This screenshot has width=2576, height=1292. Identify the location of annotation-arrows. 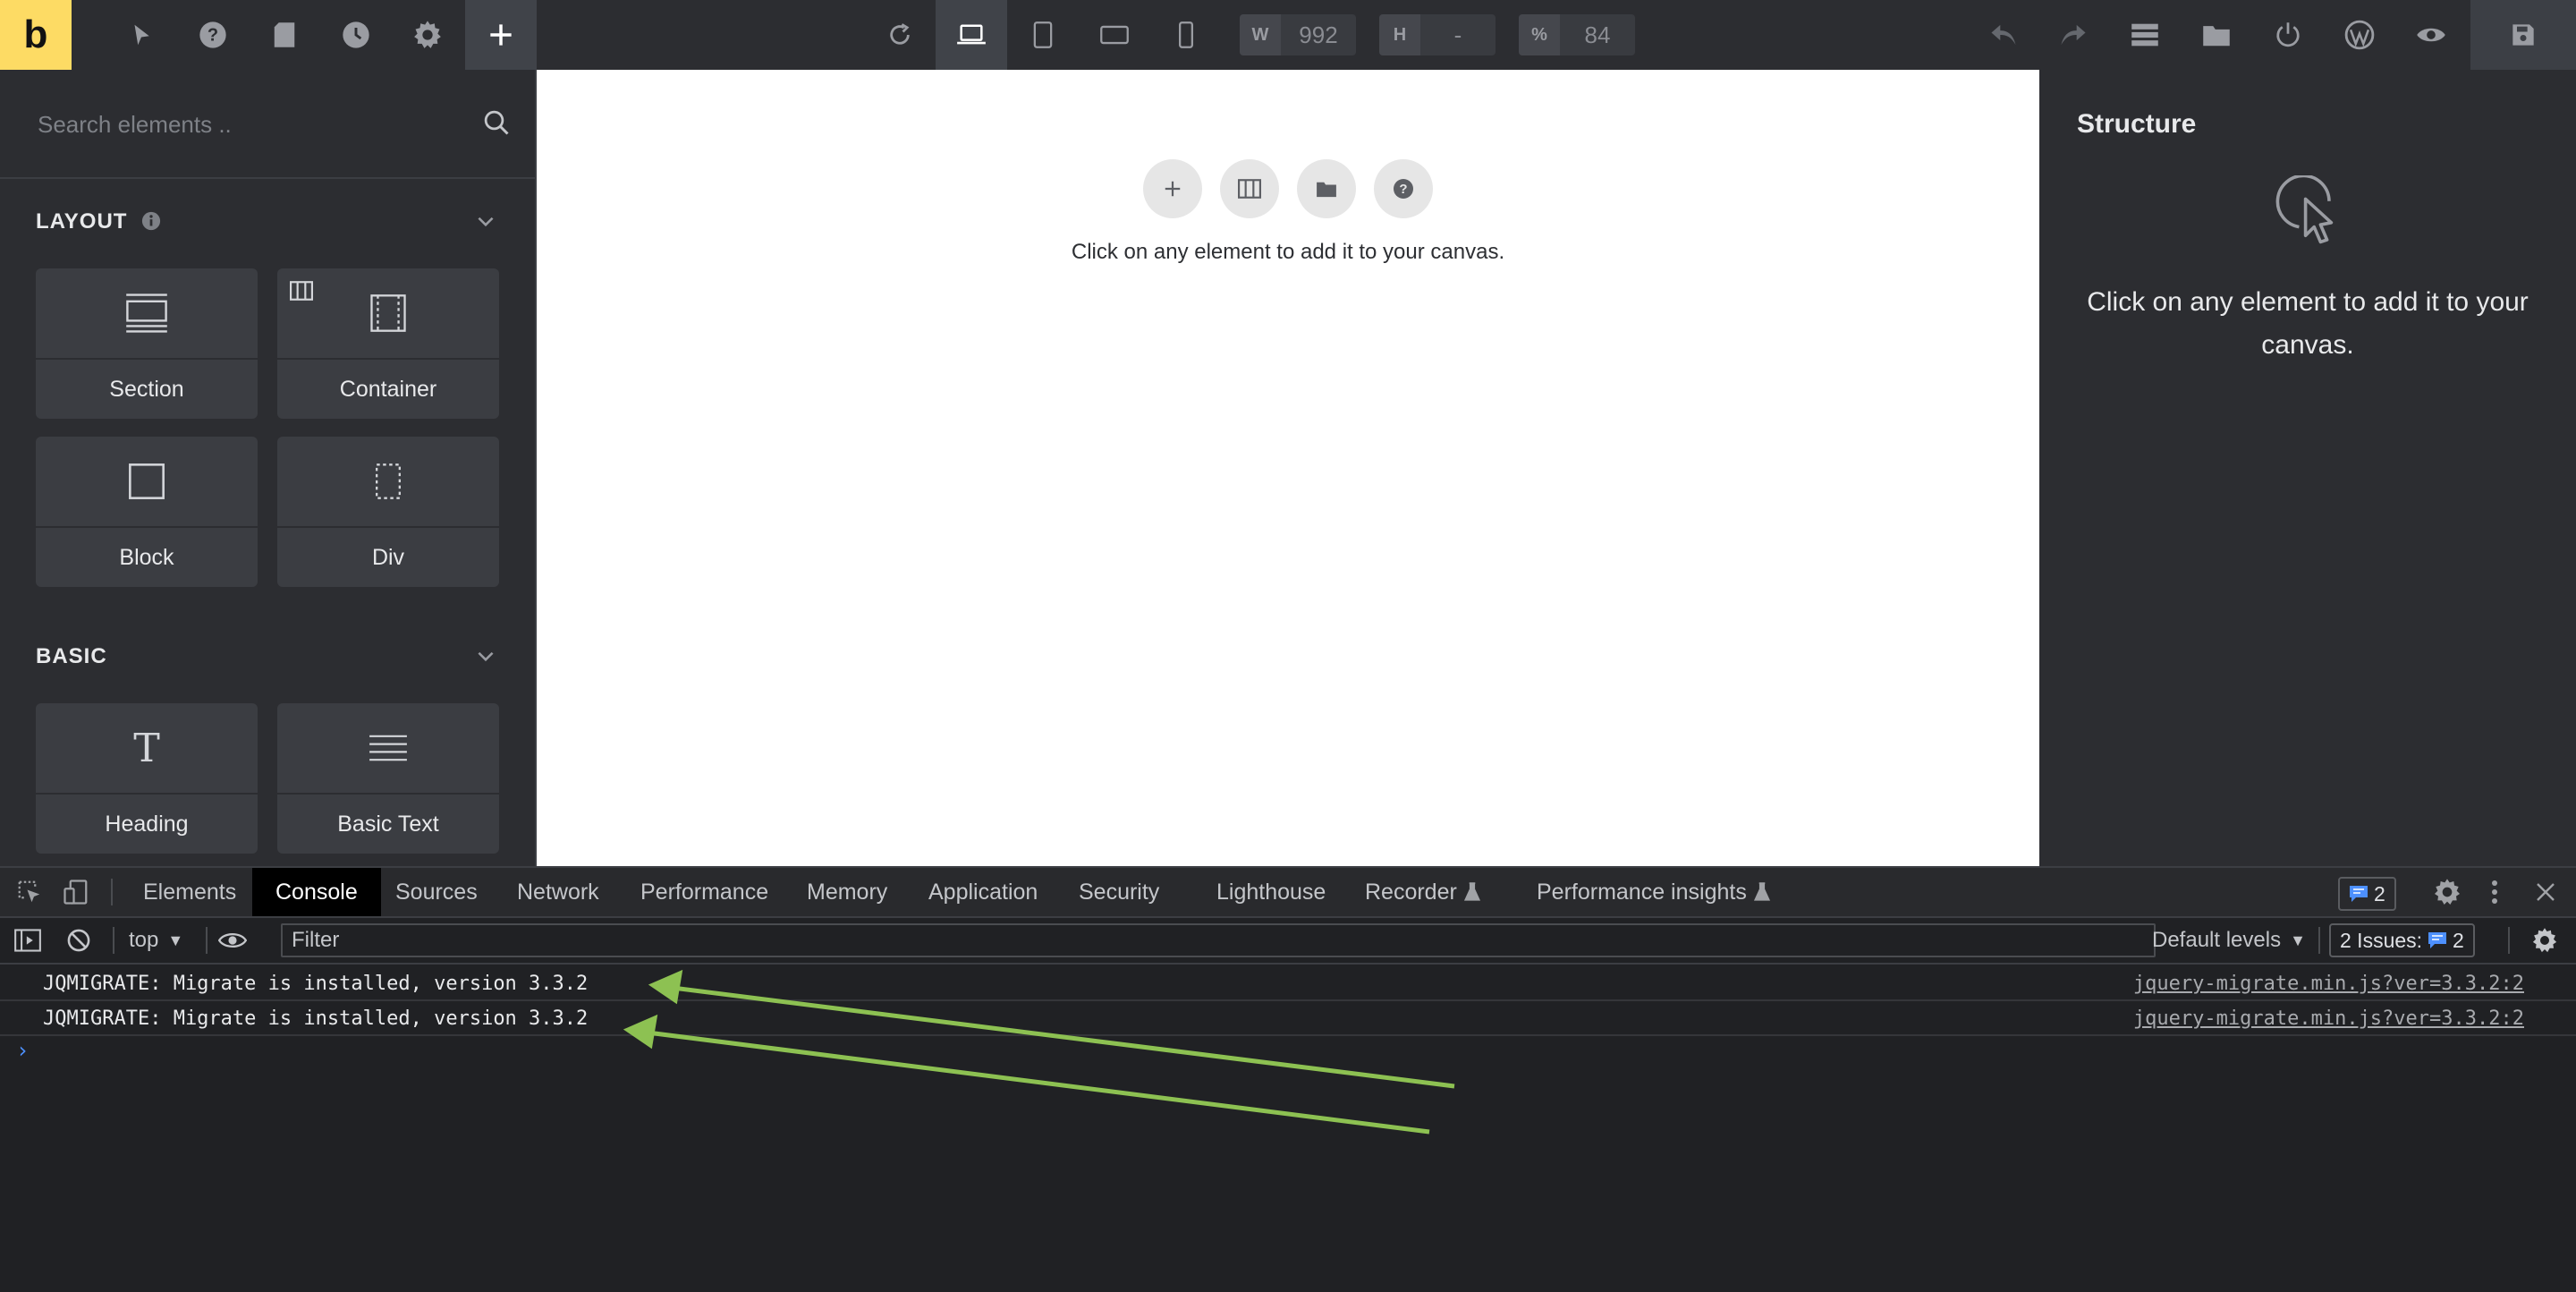
(1039, 1052).